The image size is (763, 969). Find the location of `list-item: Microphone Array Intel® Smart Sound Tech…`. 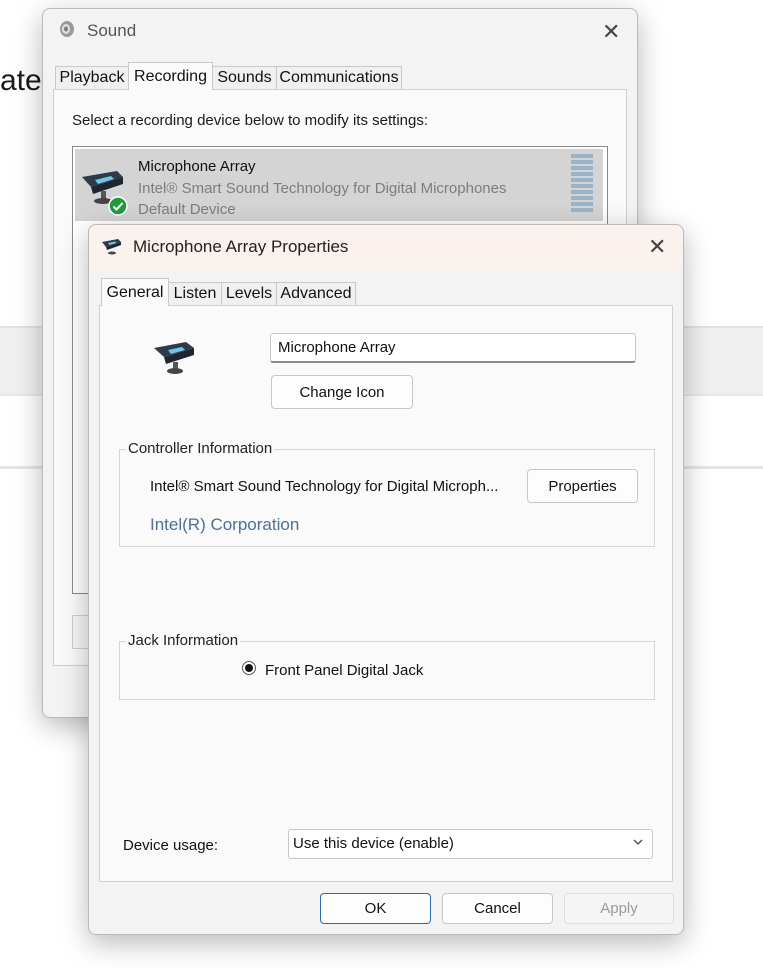

list-item: Microphone Array Intel® Smart Sound Tech… is located at coordinates (339, 185).